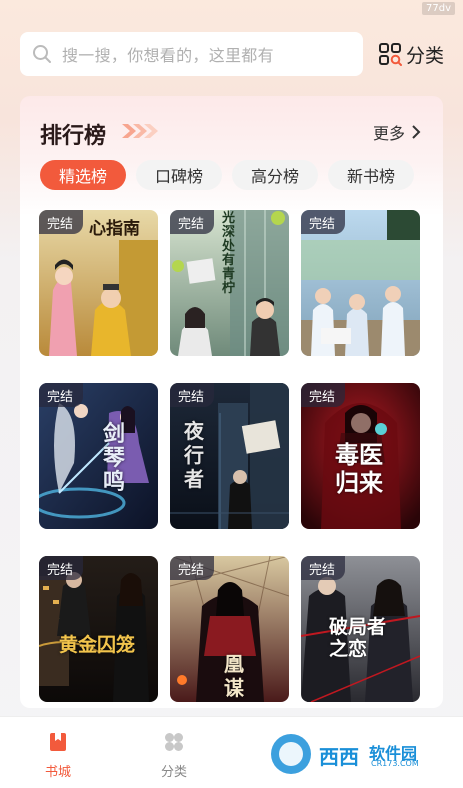 This screenshot has width=463, height=788. Describe the element at coordinates (83, 175) in the screenshot. I see `tab-featured: 精选榜` at that location.